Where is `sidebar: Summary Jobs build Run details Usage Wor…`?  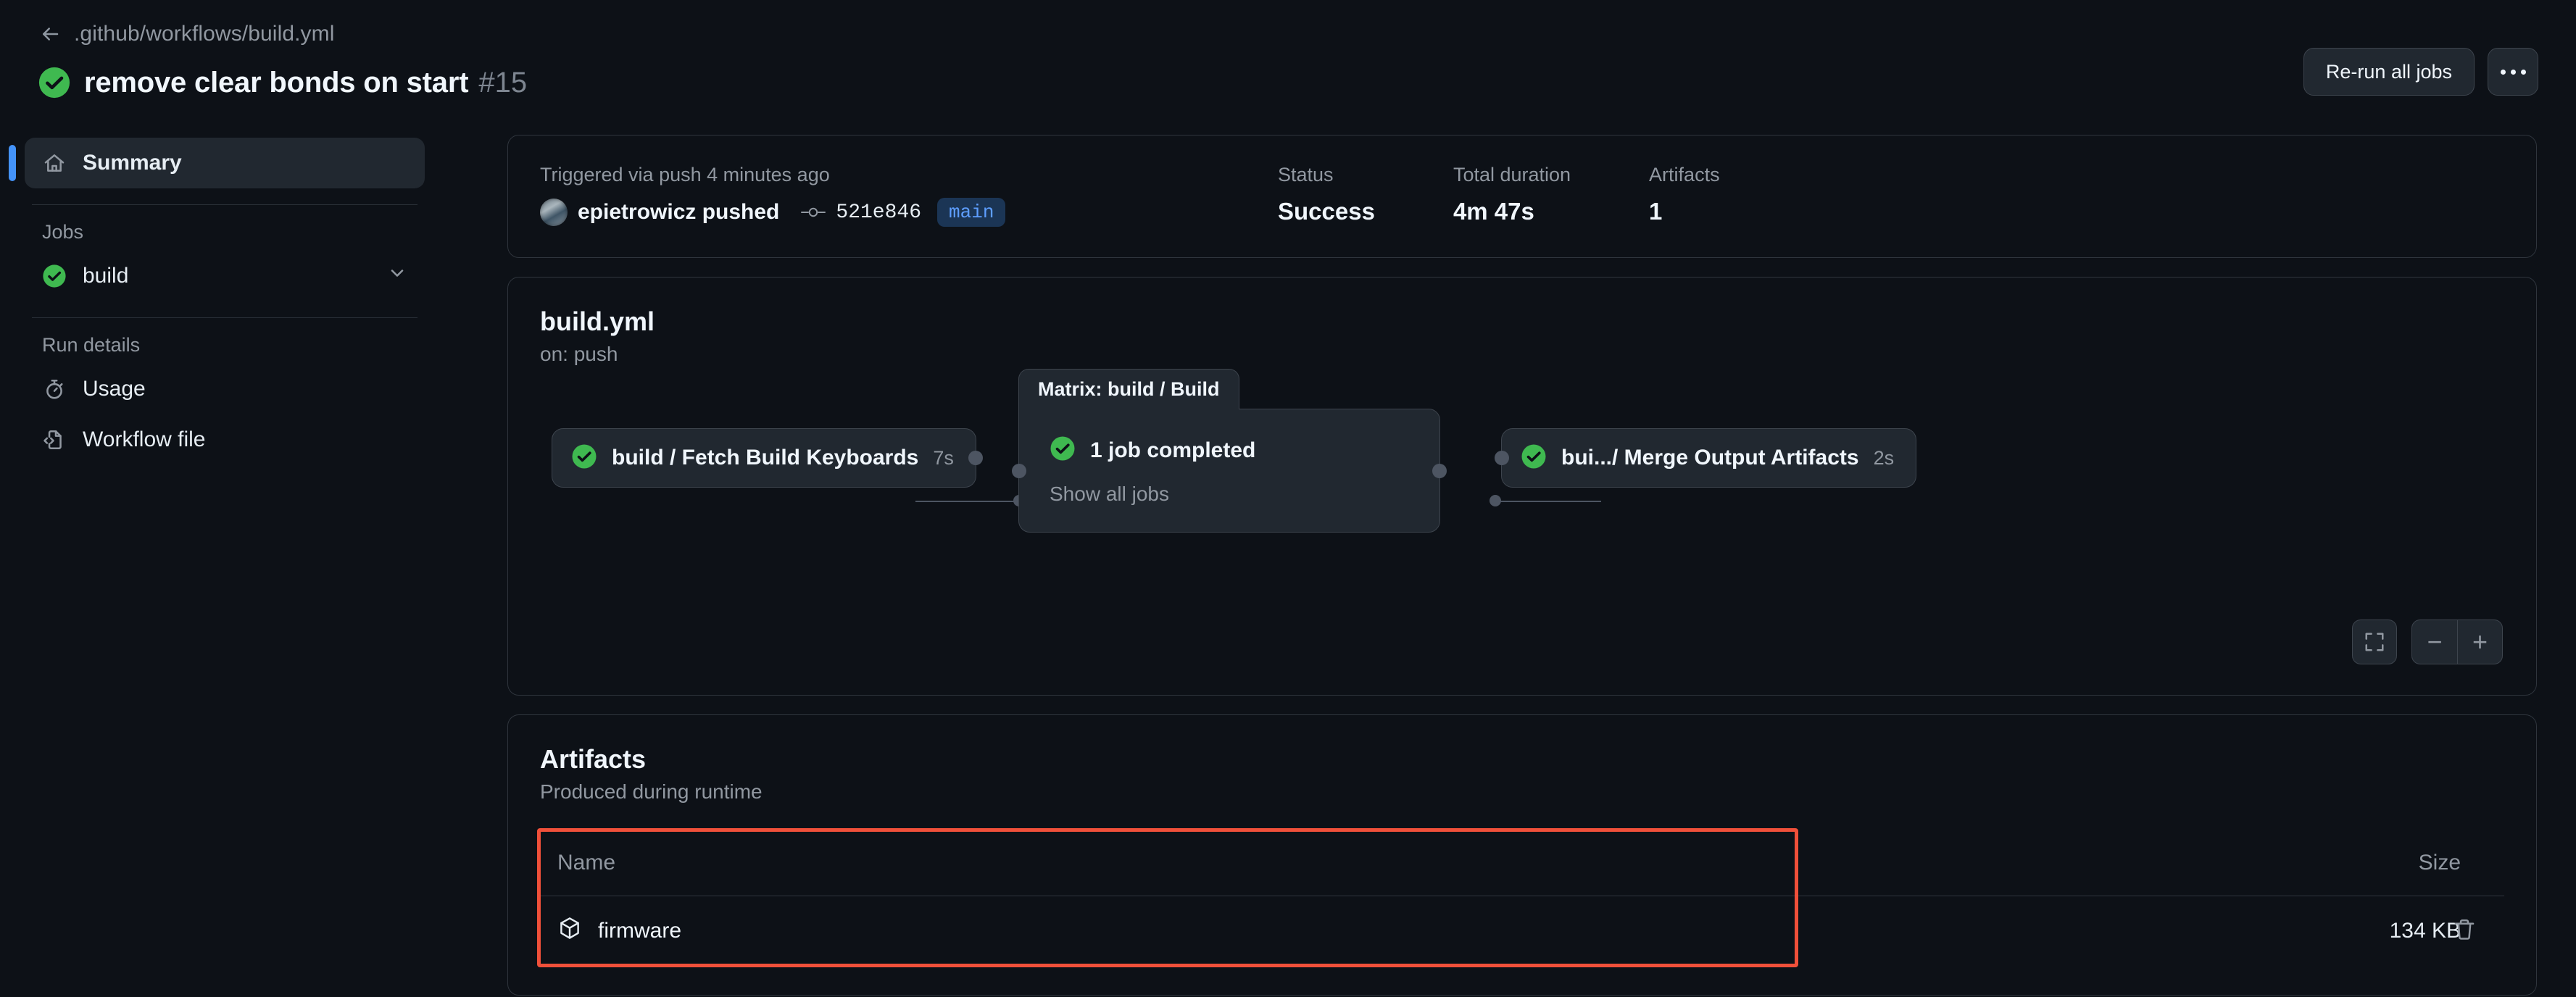 sidebar: Summary Jobs build Run details Usage Wor… is located at coordinates (224, 301).